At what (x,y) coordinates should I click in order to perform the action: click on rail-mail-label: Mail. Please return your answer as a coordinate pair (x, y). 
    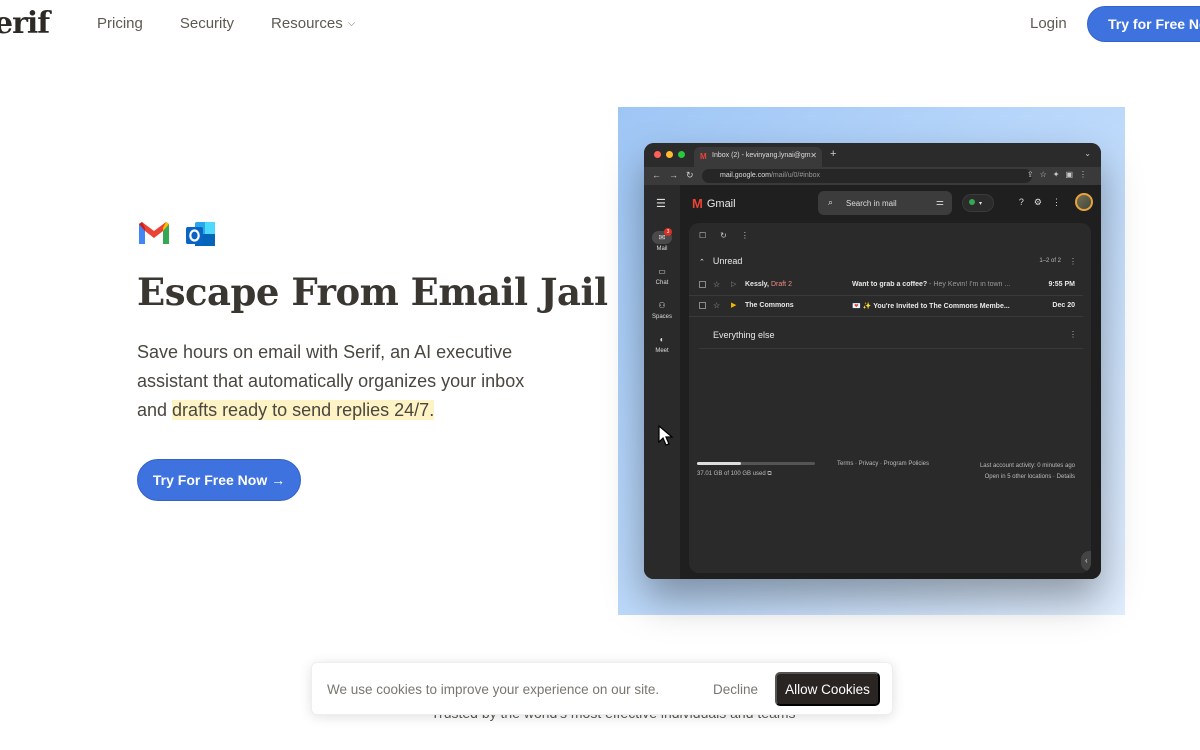
    Looking at the image, I should click on (662, 249).